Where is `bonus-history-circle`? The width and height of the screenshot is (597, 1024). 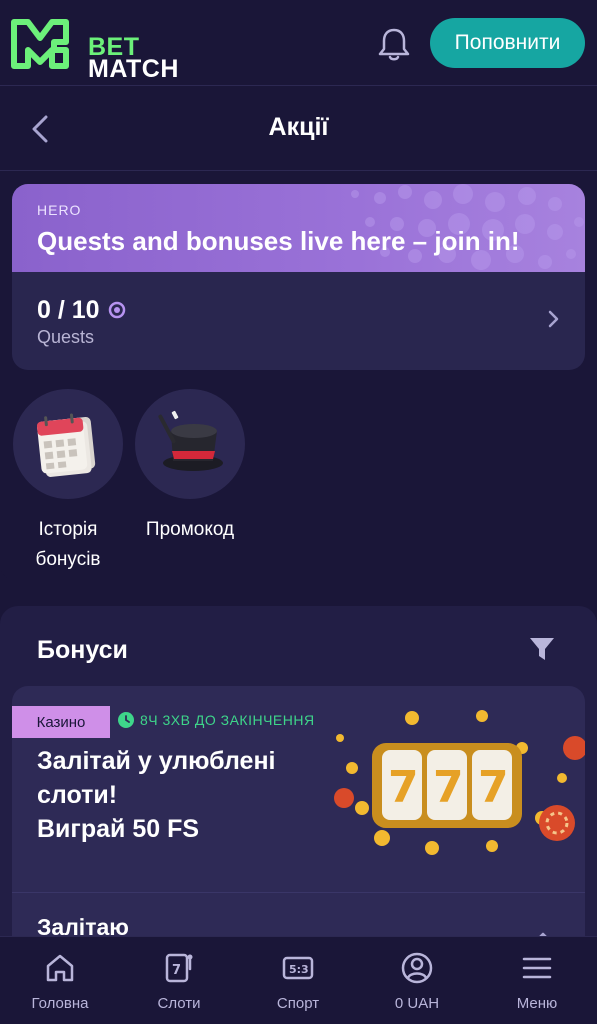 bonus-history-circle is located at coordinates (68, 444).